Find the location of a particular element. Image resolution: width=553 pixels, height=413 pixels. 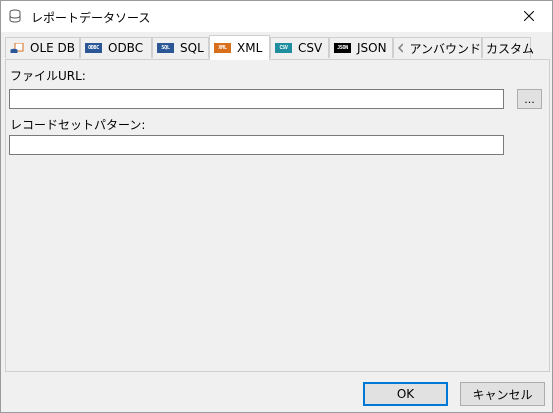

ole-db-icon is located at coordinates (17, 48).